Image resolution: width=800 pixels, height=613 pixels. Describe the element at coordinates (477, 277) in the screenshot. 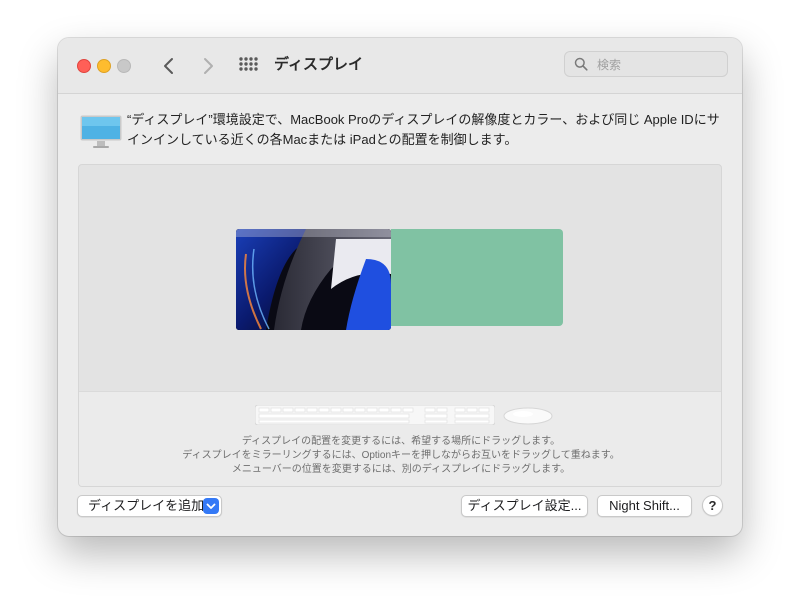

I see `secondary-display-thumbnail` at that location.